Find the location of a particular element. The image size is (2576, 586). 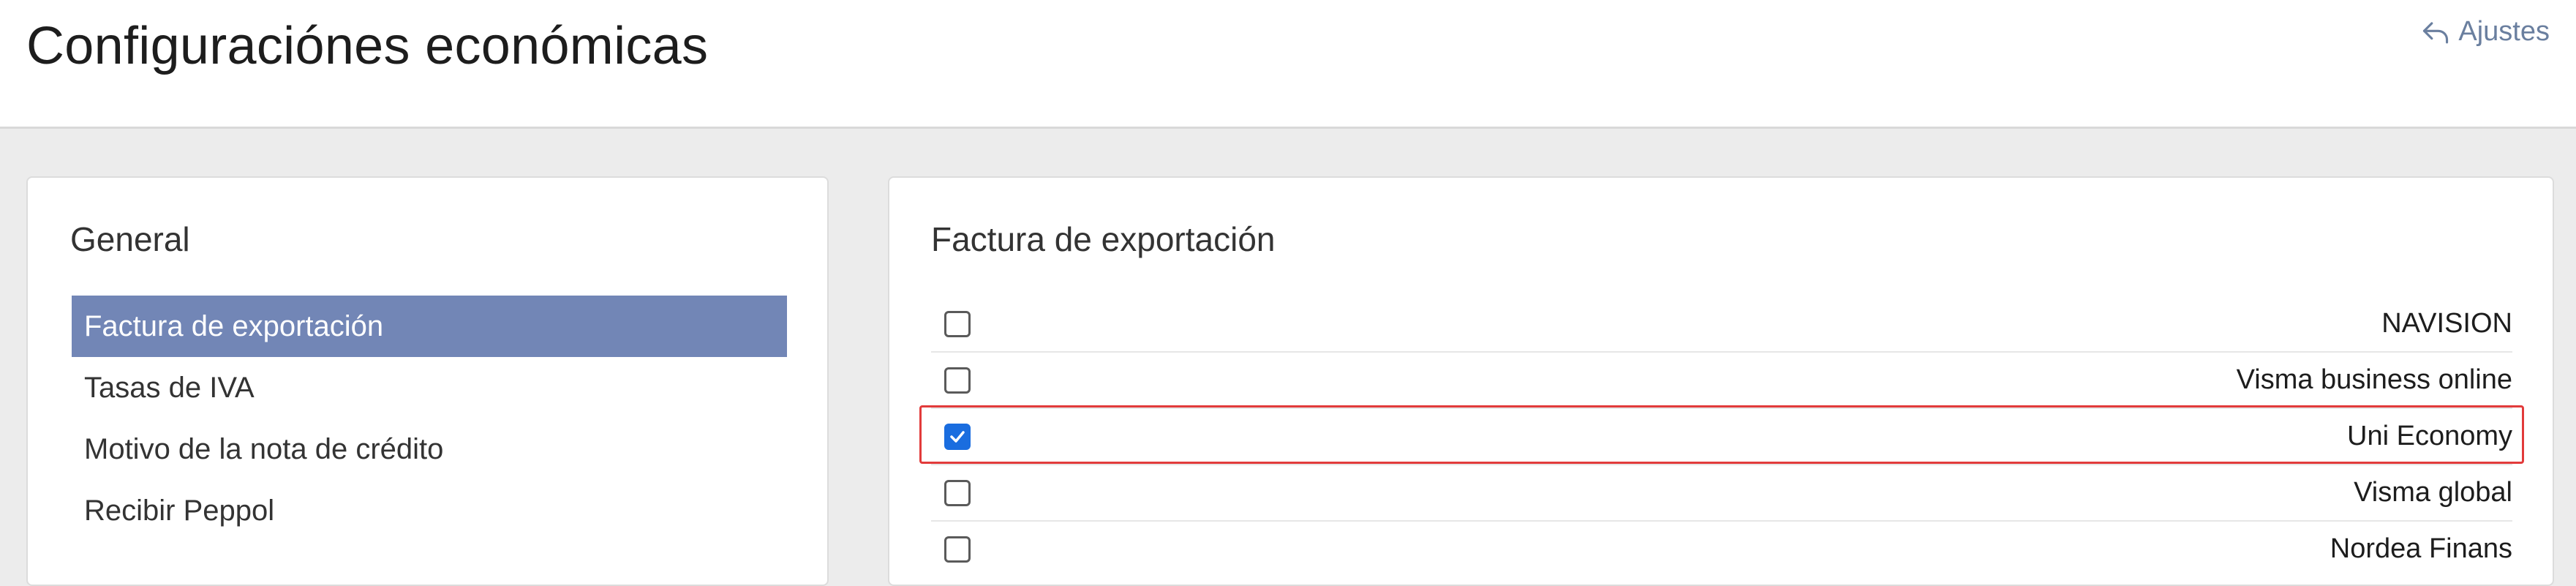

option-label: Uni Economy is located at coordinates (2429, 436).